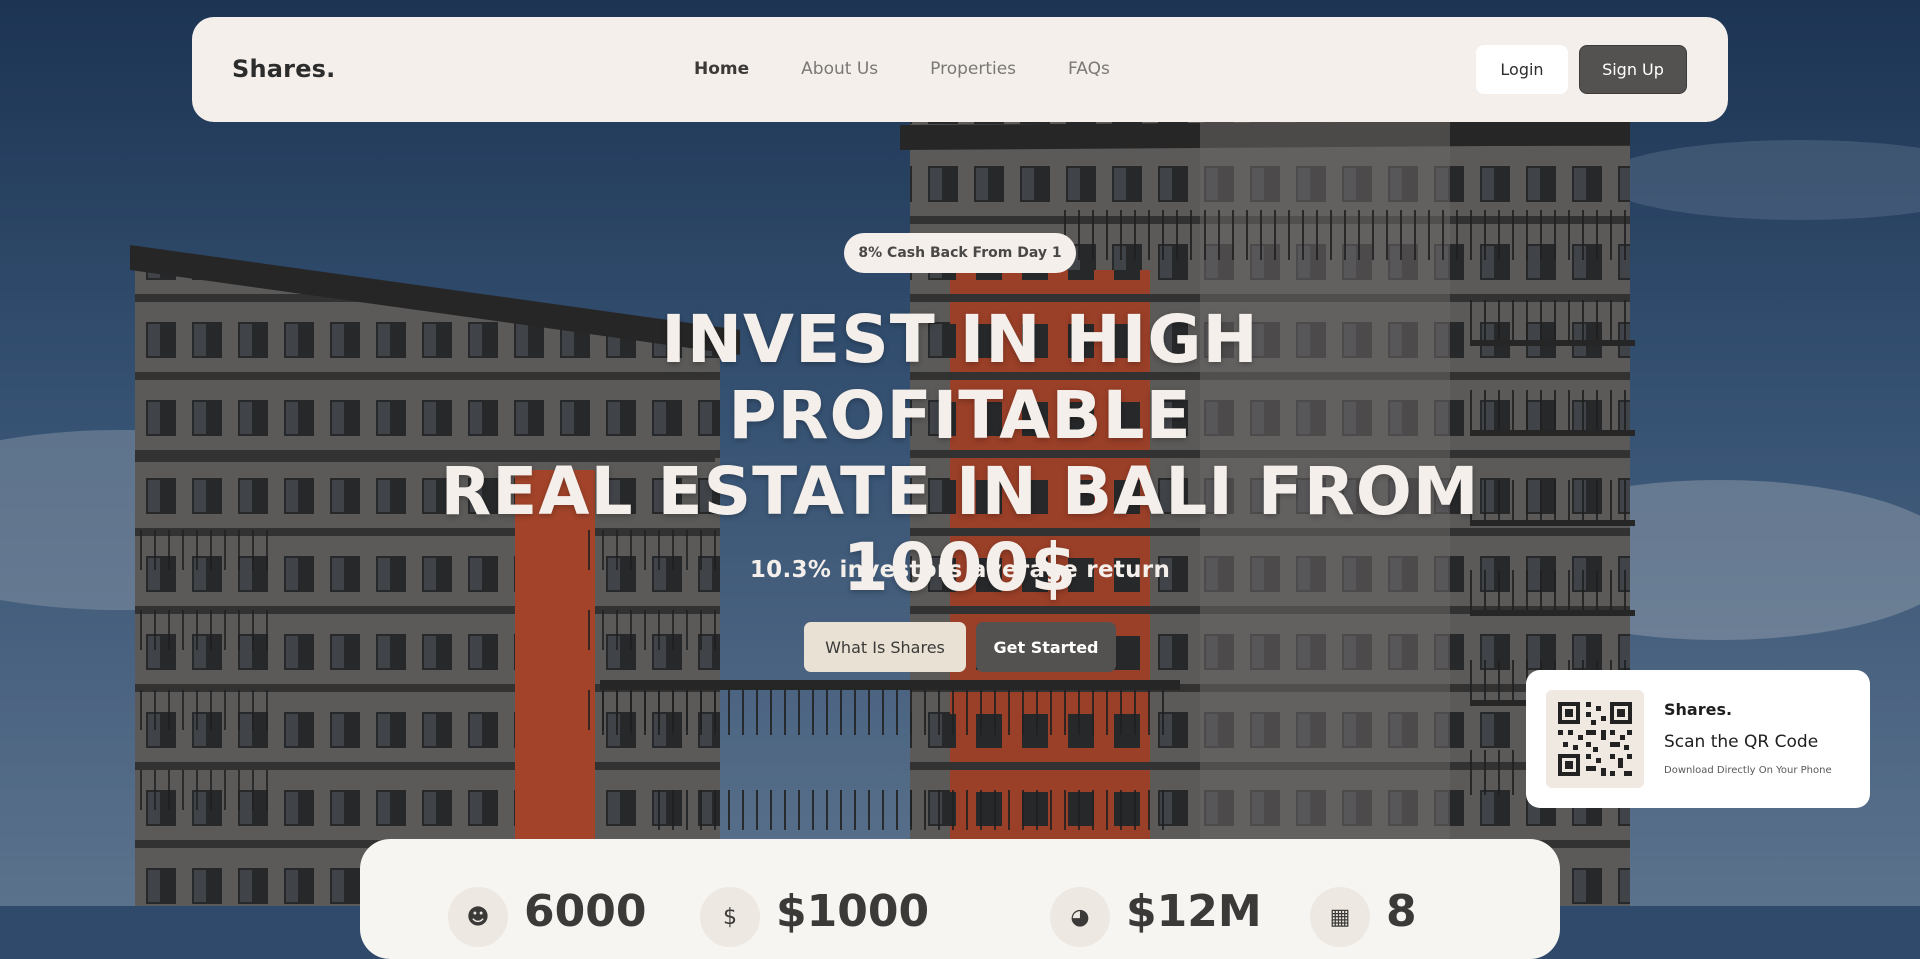 This screenshot has height=959, width=1920. I want to click on stat-item-investors: ☻ 6000, so click(547, 917).